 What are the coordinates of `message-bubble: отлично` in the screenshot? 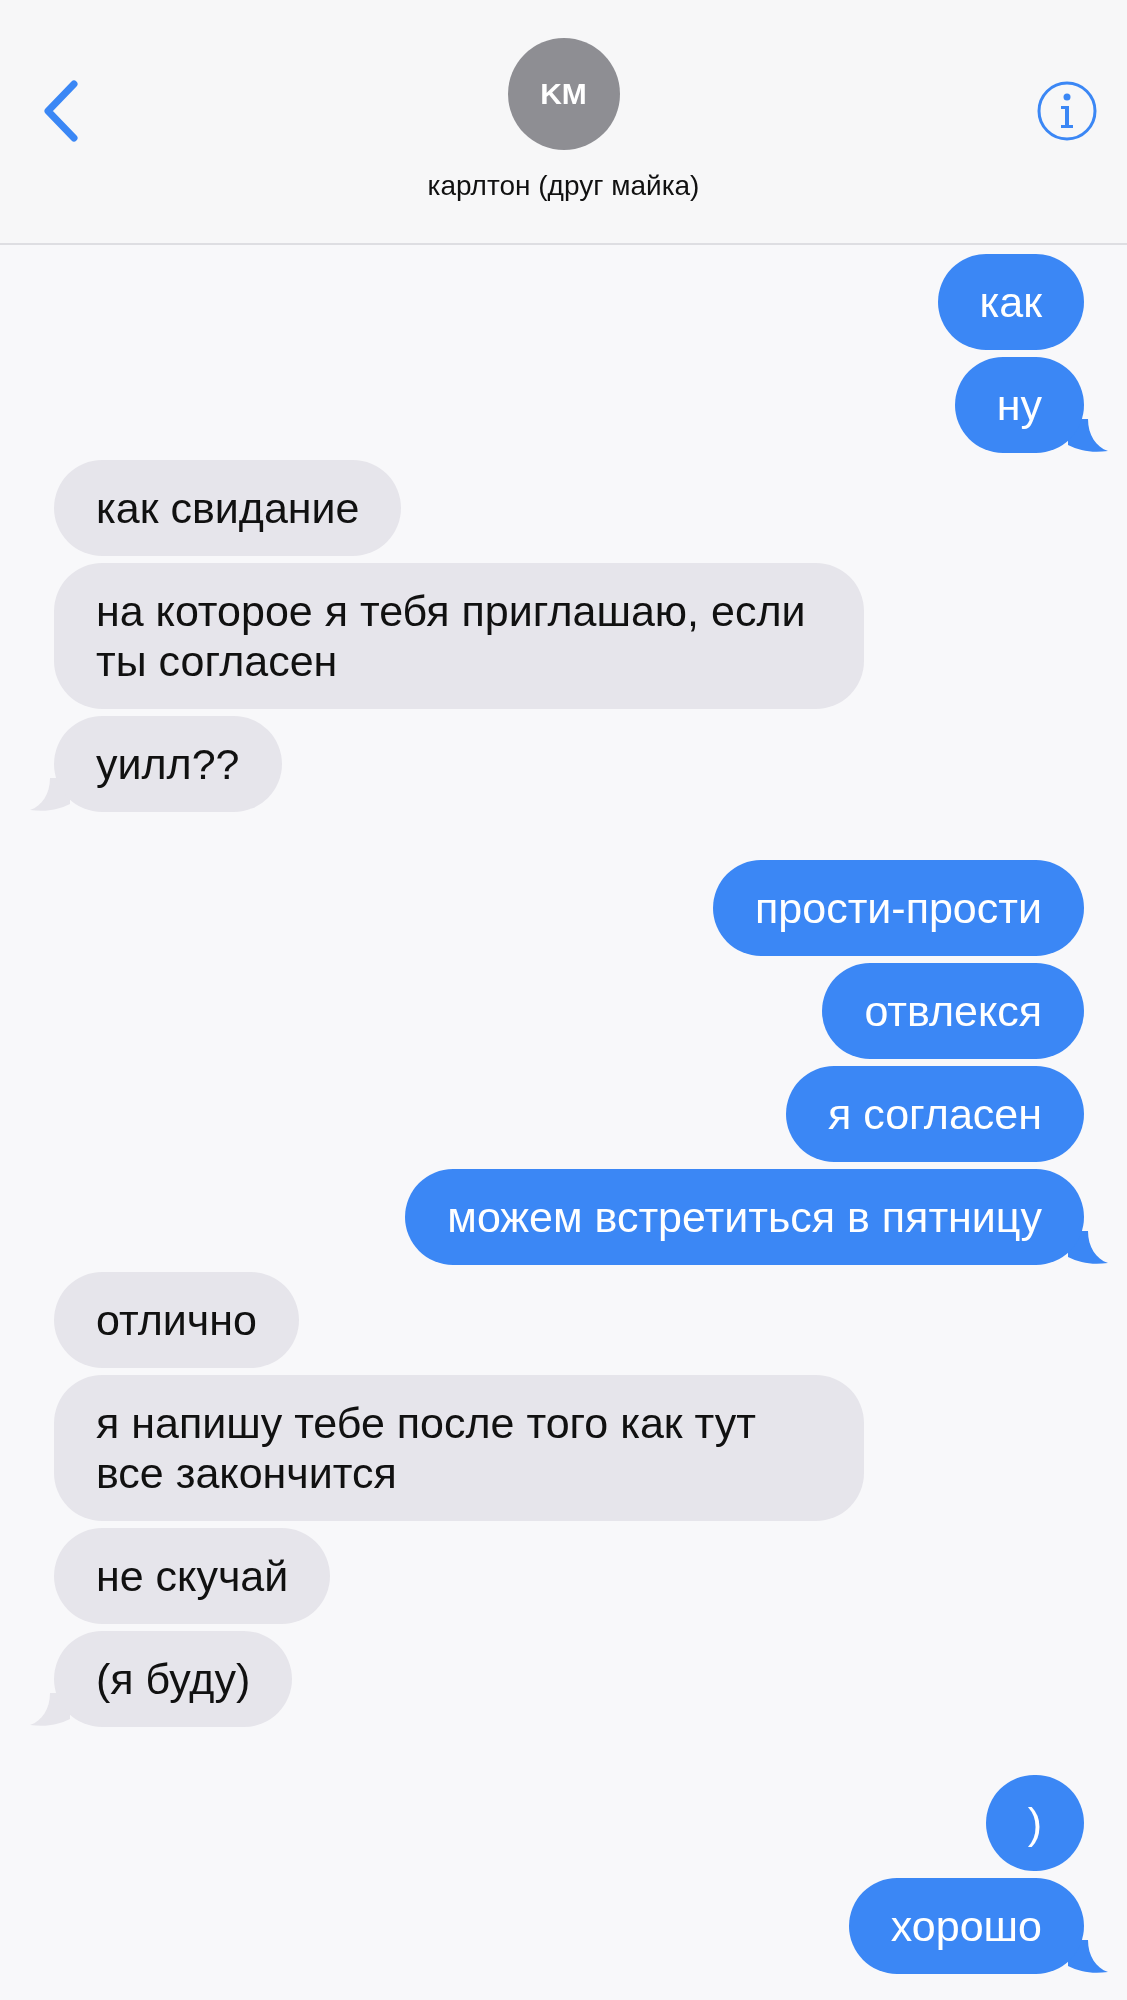 It's located at (176, 1320).